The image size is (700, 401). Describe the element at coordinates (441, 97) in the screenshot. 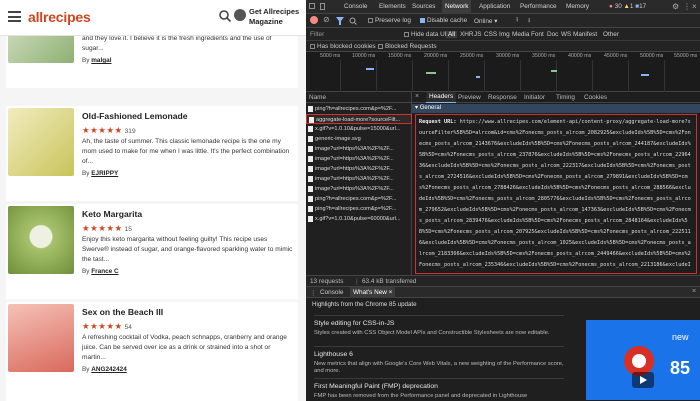

I see `tab-headers: Headers` at that location.